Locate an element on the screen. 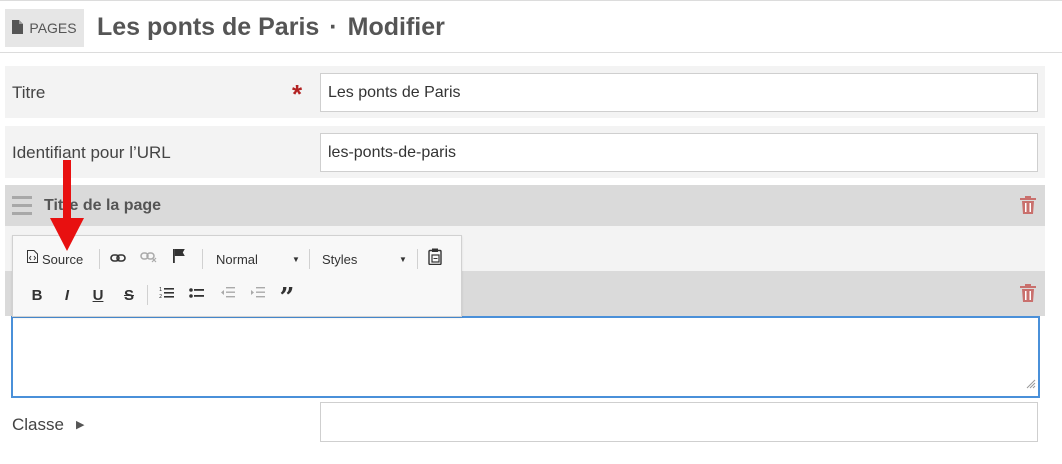  bold-button: B is located at coordinates (37, 295).